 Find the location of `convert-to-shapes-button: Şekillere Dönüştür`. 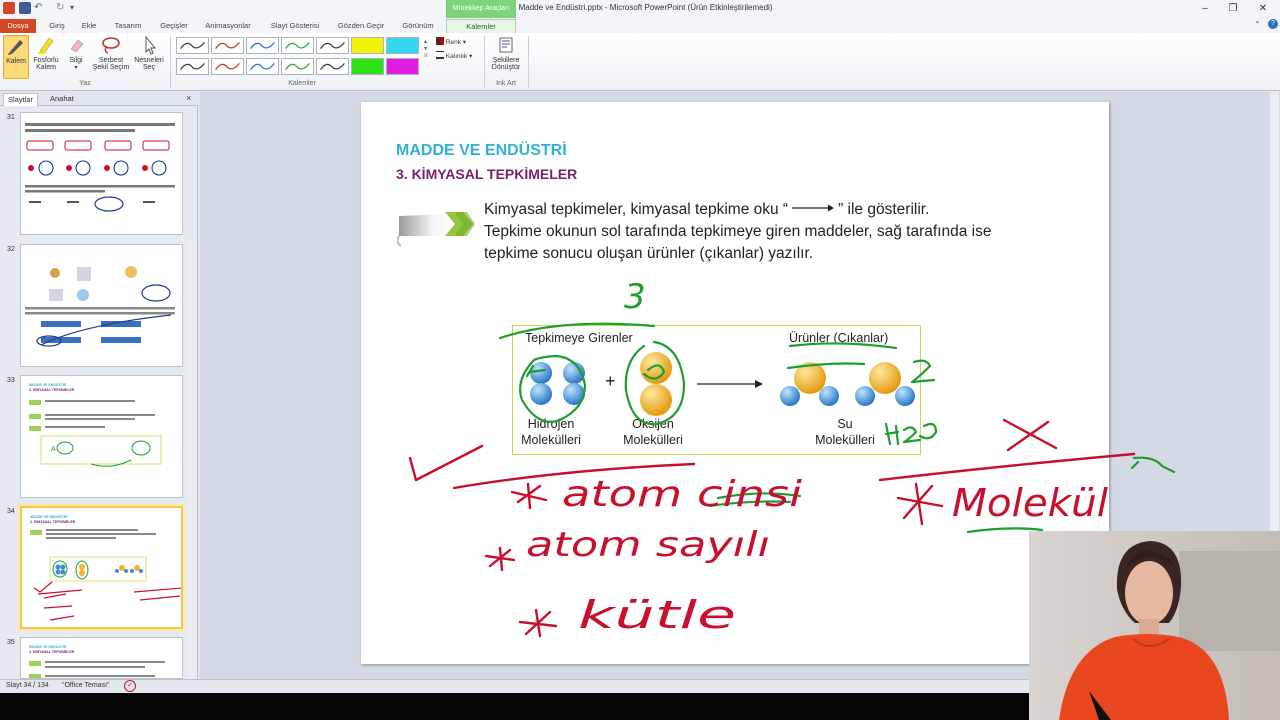

convert-to-shapes-button: Şekillere Dönüştür is located at coordinates (506, 57).